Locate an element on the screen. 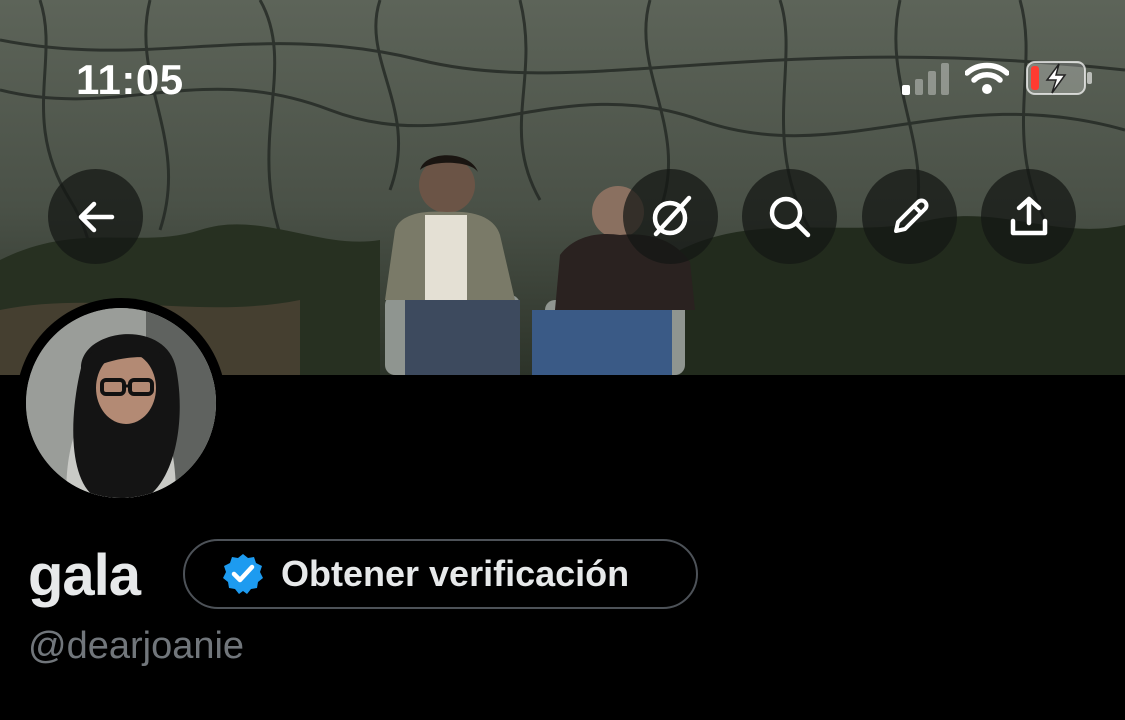  share-button is located at coordinates (1028, 216).